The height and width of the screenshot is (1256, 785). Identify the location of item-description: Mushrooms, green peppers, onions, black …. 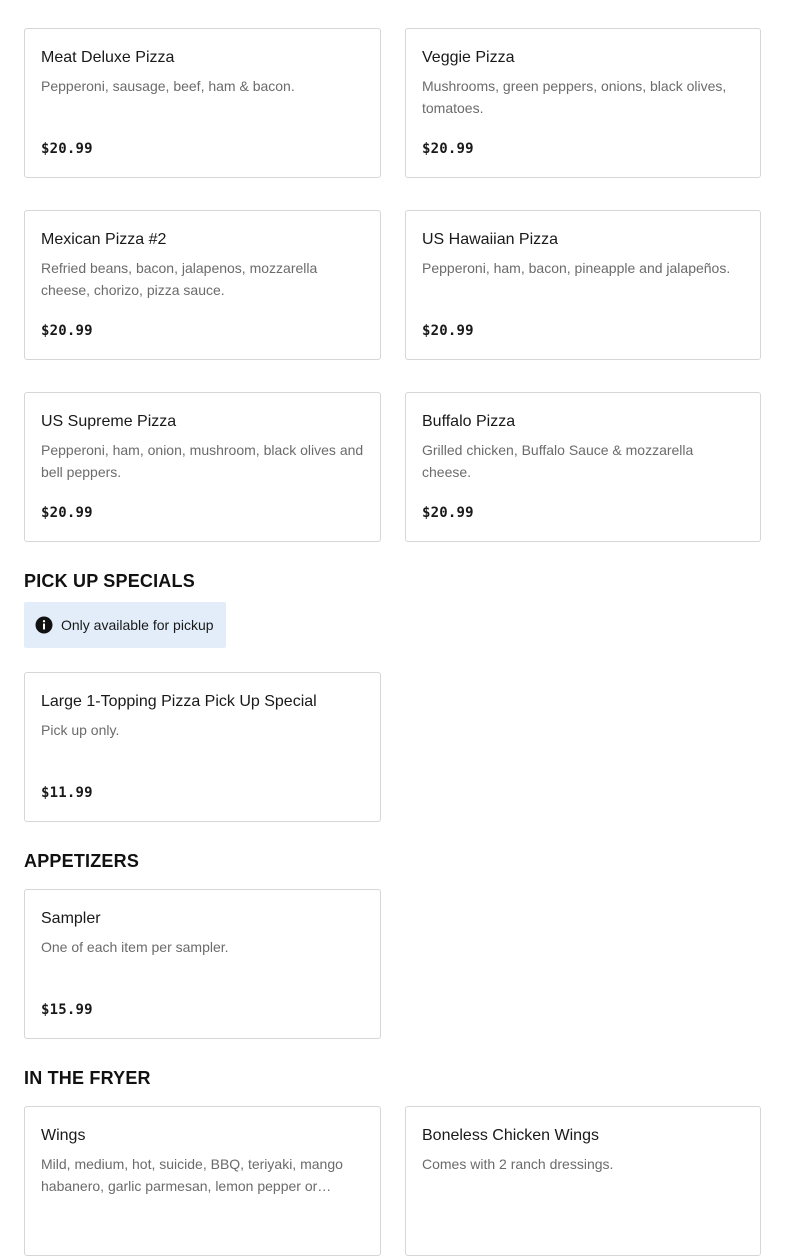
(574, 97).